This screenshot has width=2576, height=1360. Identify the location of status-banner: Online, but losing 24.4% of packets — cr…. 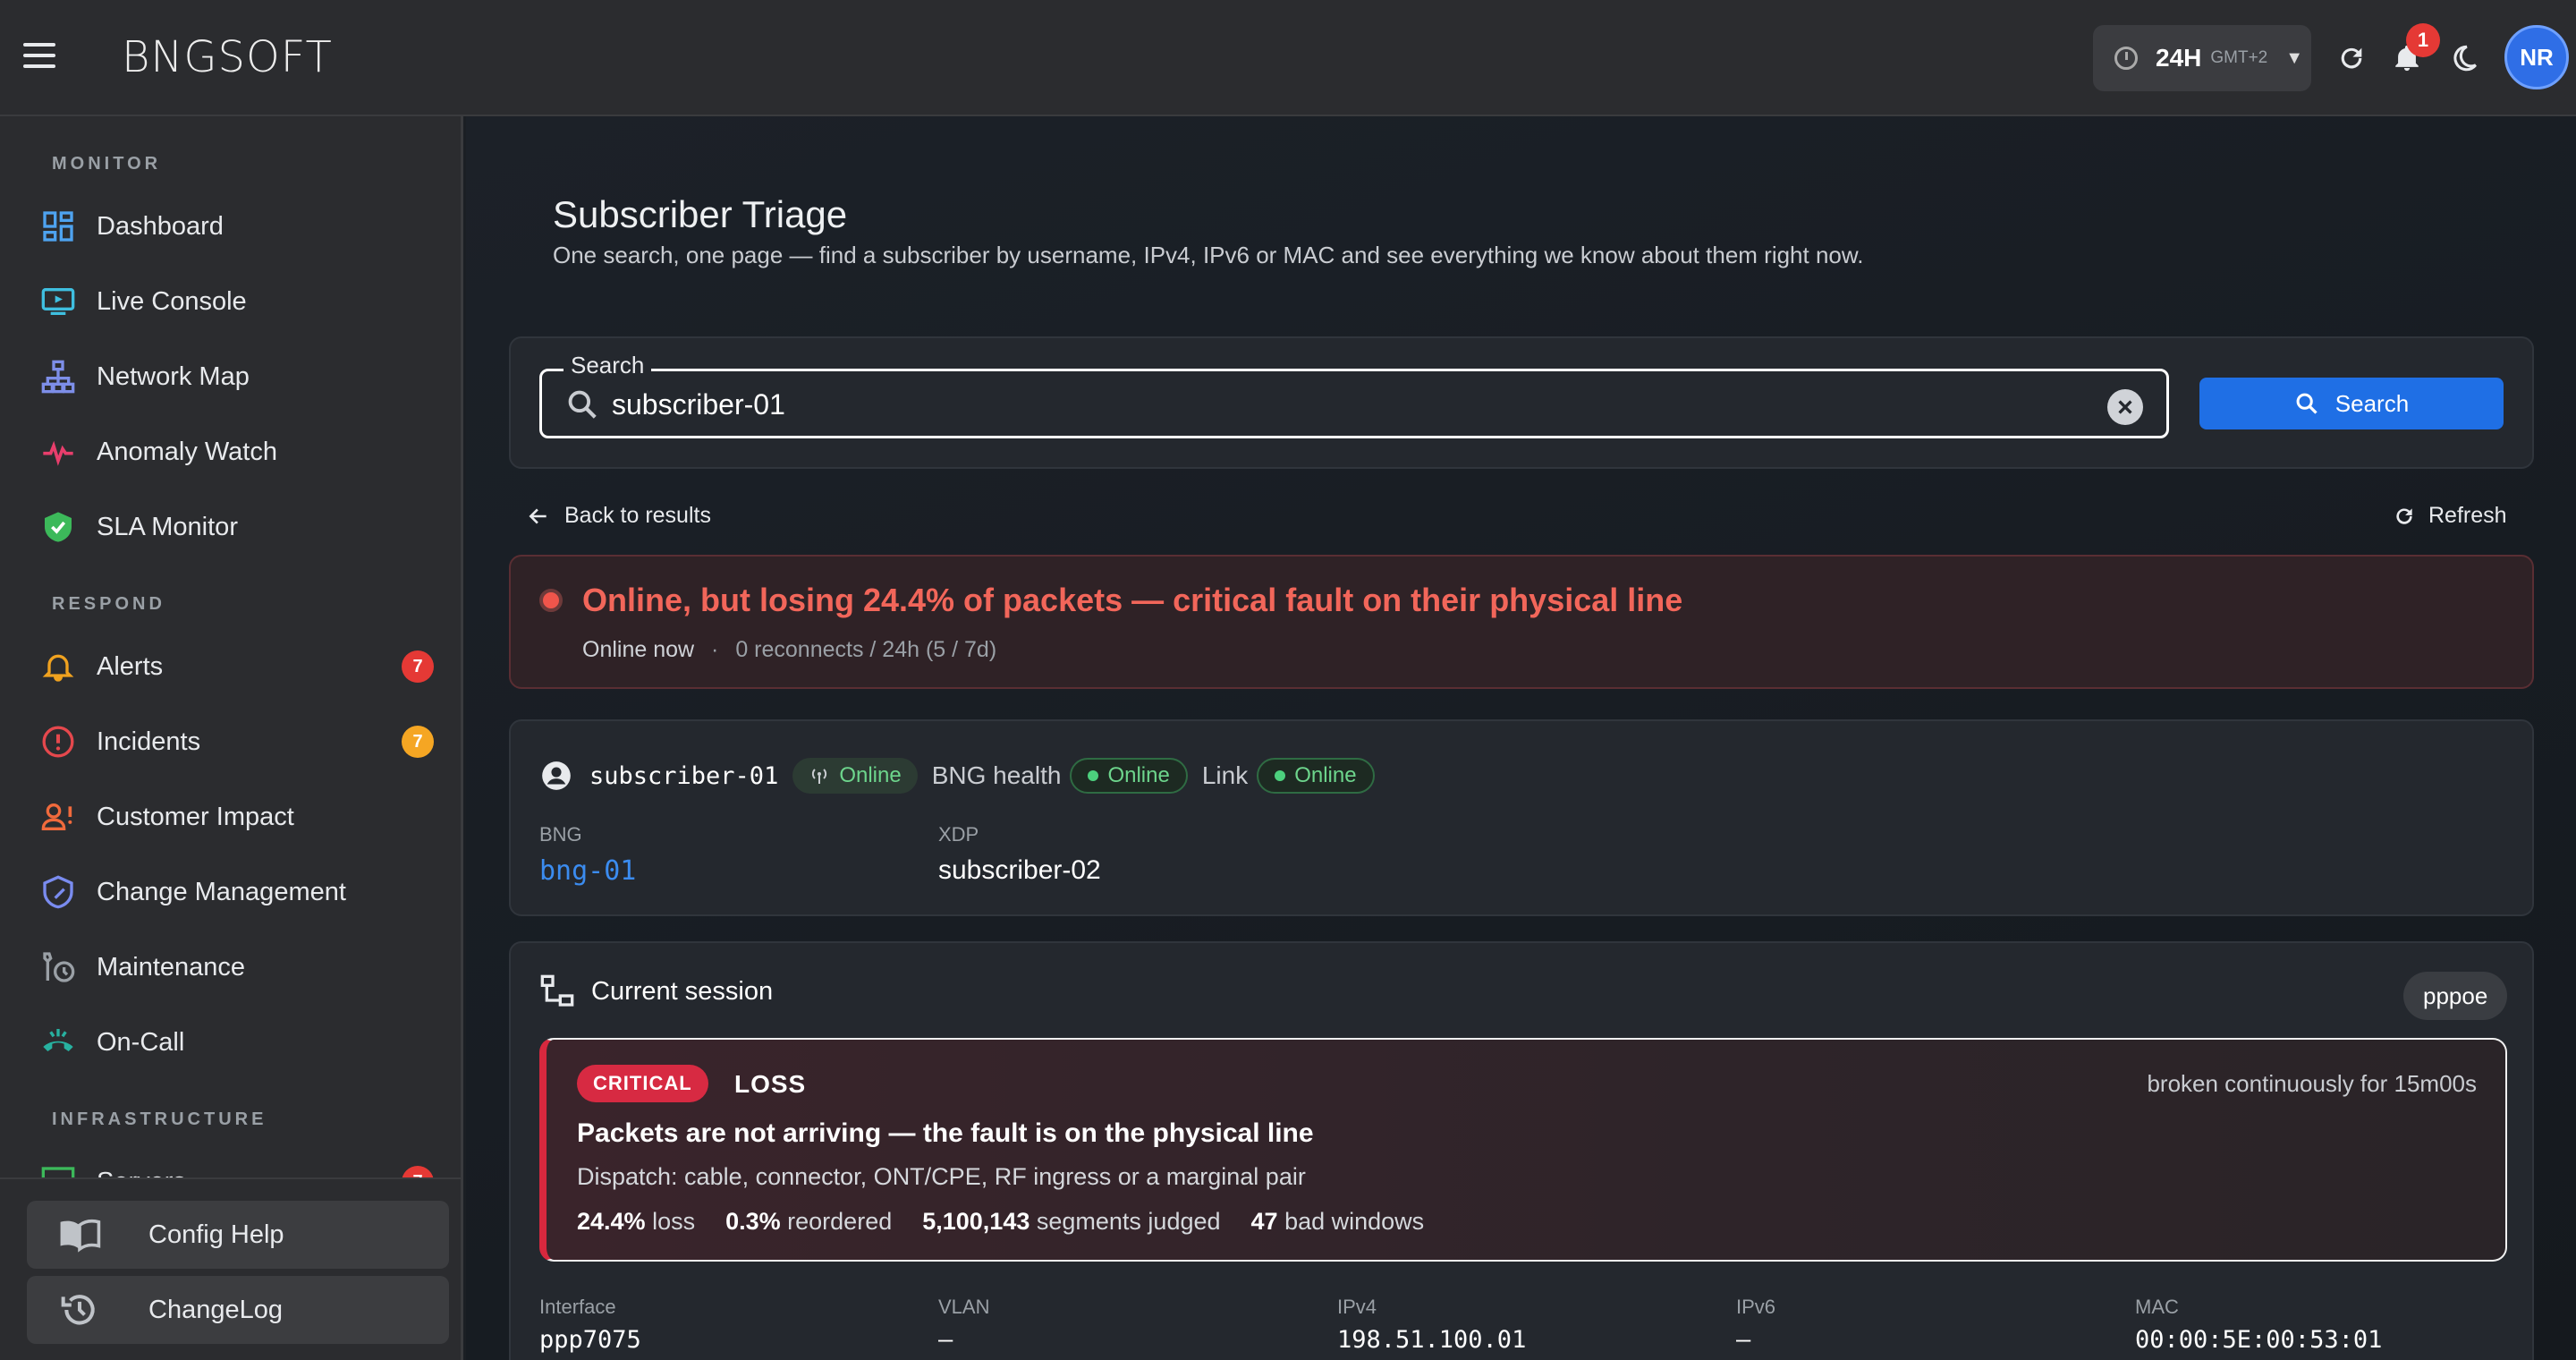
(1521, 622).